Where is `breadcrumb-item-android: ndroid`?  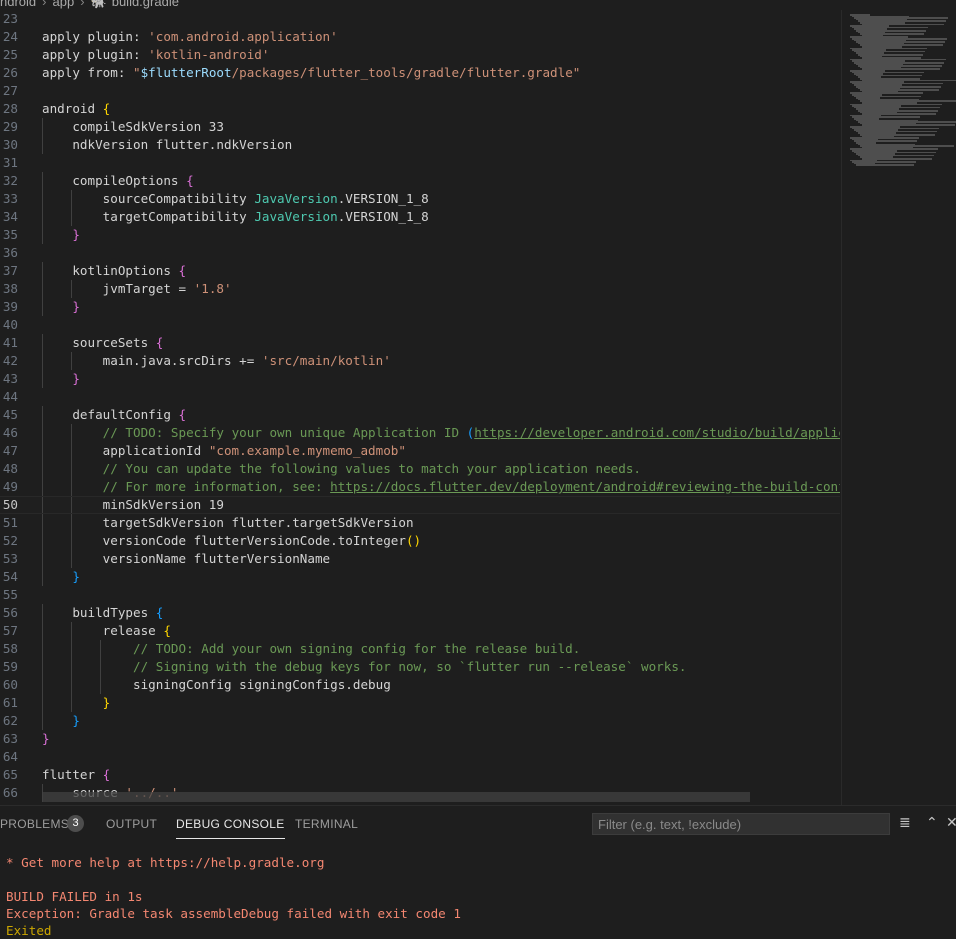
breadcrumb-item-android: ndroid is located at coordinates (18, 4).